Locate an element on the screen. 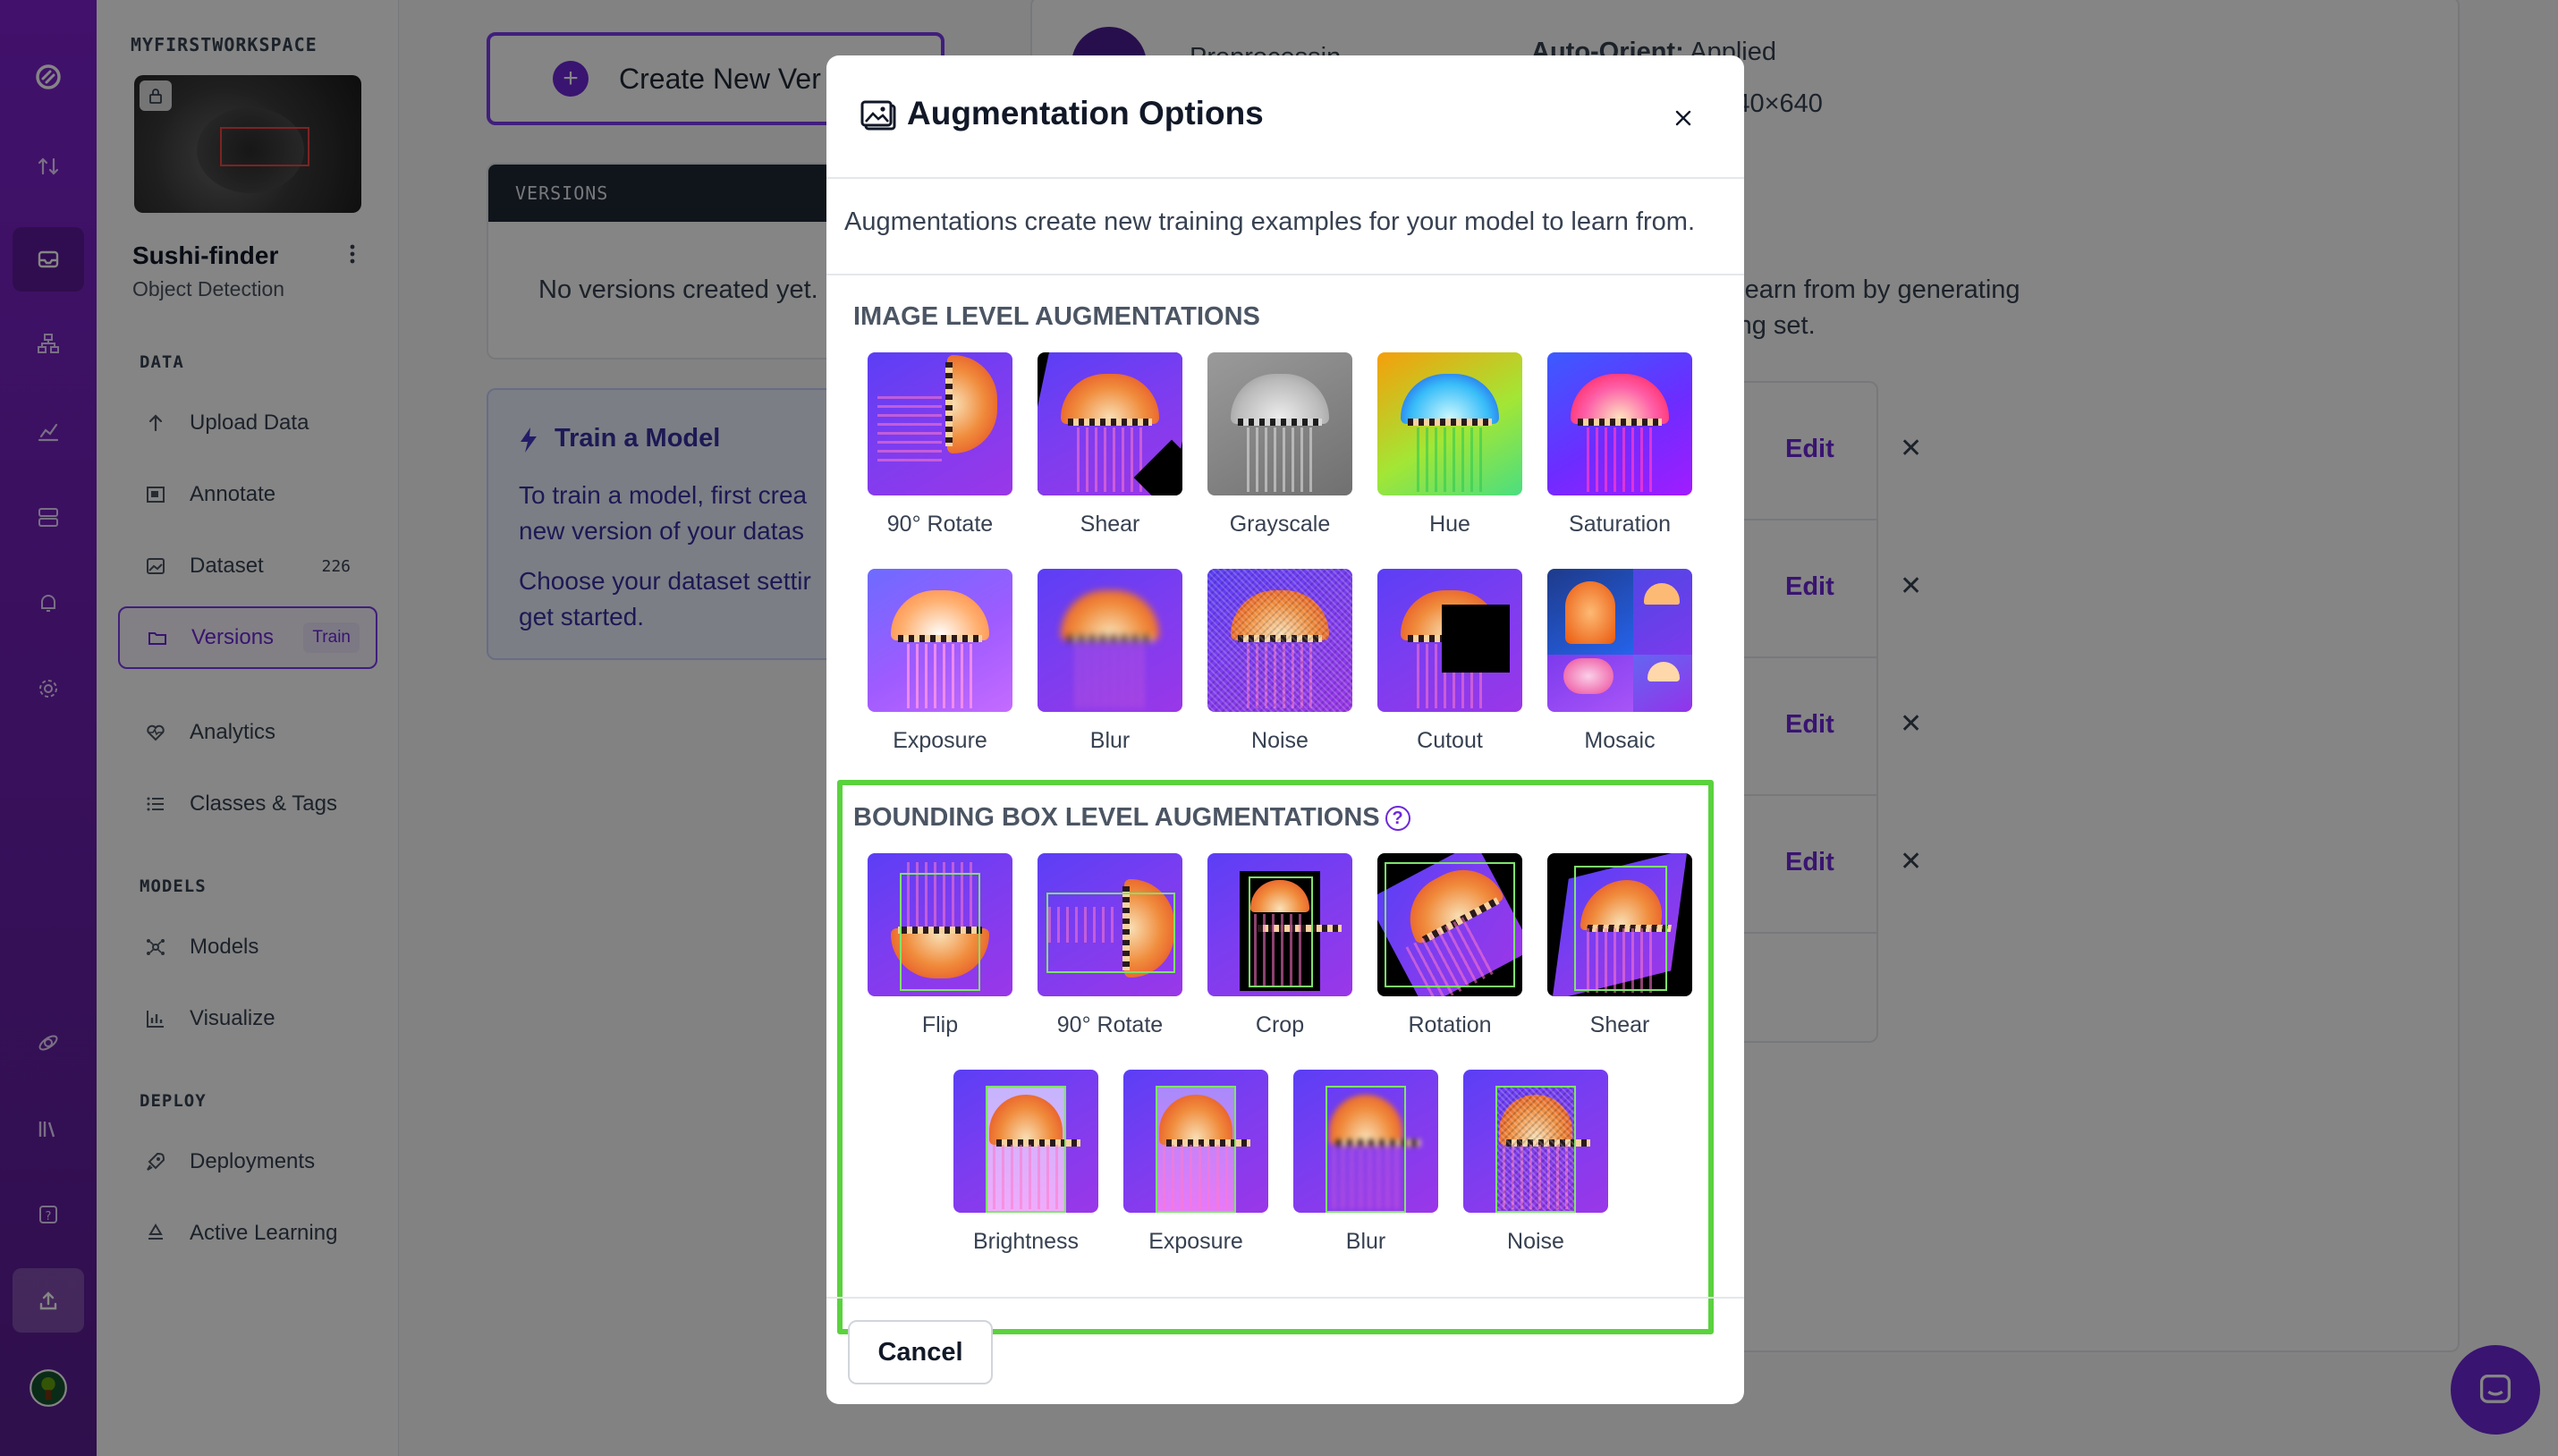 The image size is (2558, 1456). bounding-box-section-title: BOUNDING BOX LEVEL AUGMENTATIONS is located at coordinates (1117, 817).